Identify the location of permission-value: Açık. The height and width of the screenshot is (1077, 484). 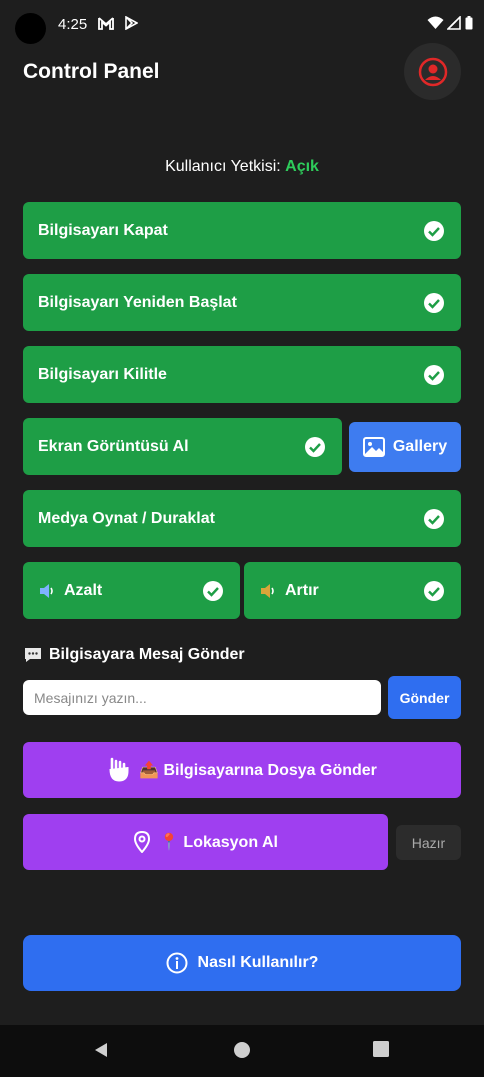
(302, 166).